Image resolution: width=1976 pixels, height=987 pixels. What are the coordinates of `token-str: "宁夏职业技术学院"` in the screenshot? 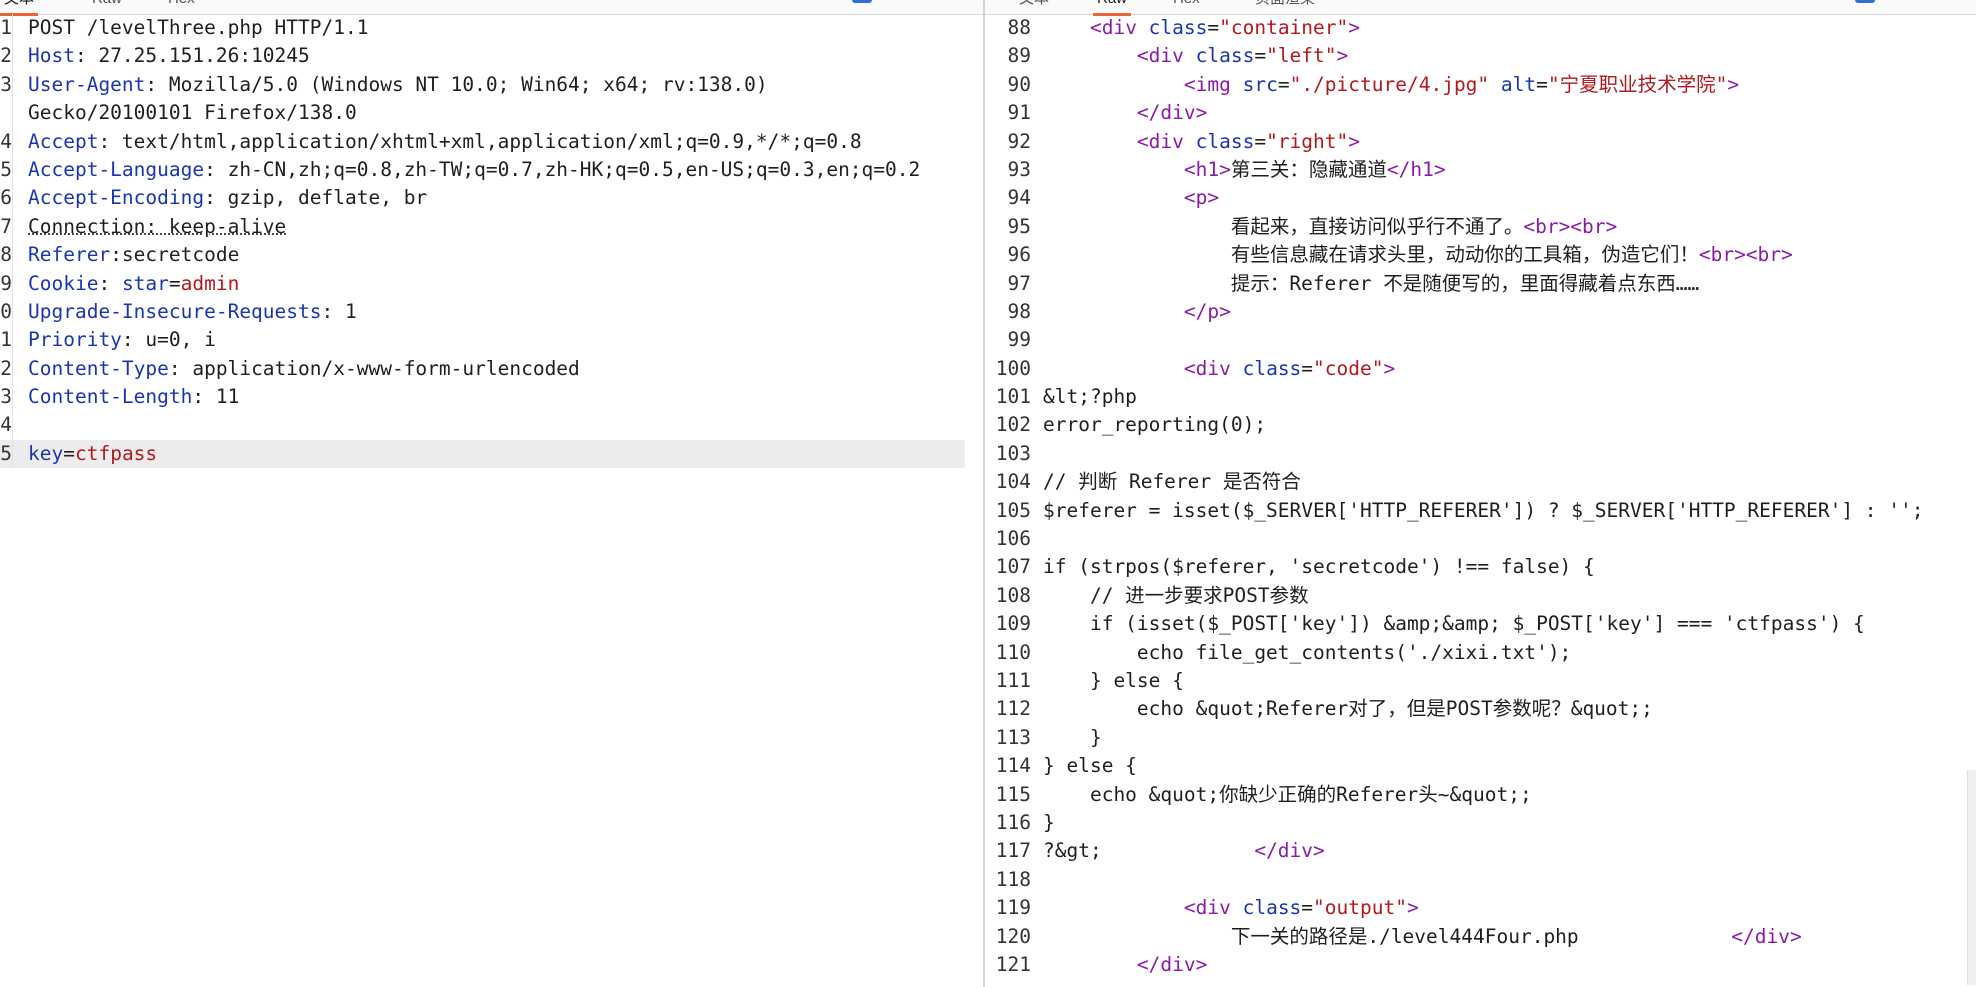 It's located at (1637, 84).